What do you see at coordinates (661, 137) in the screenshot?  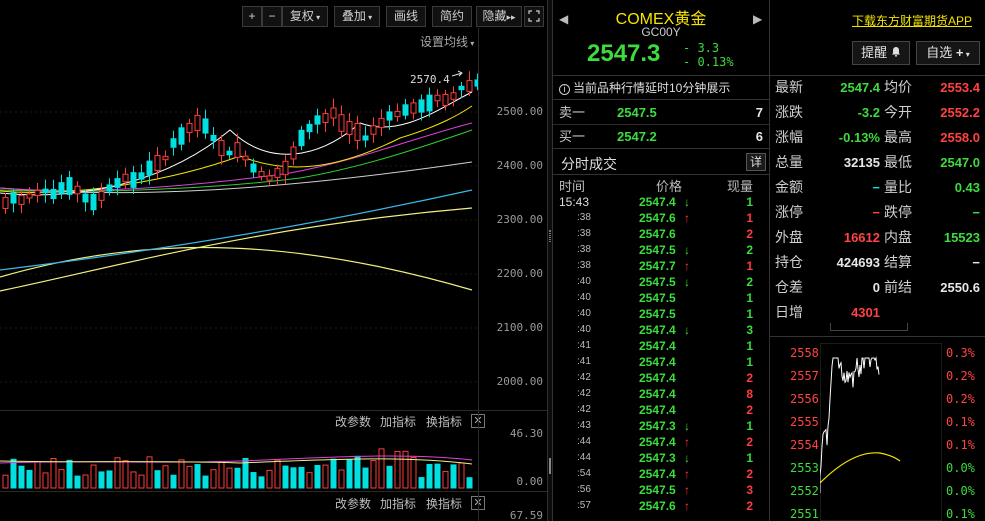 I see `order-book-buy1: 买一 2547.2 6` at bounding box center [661, 137].